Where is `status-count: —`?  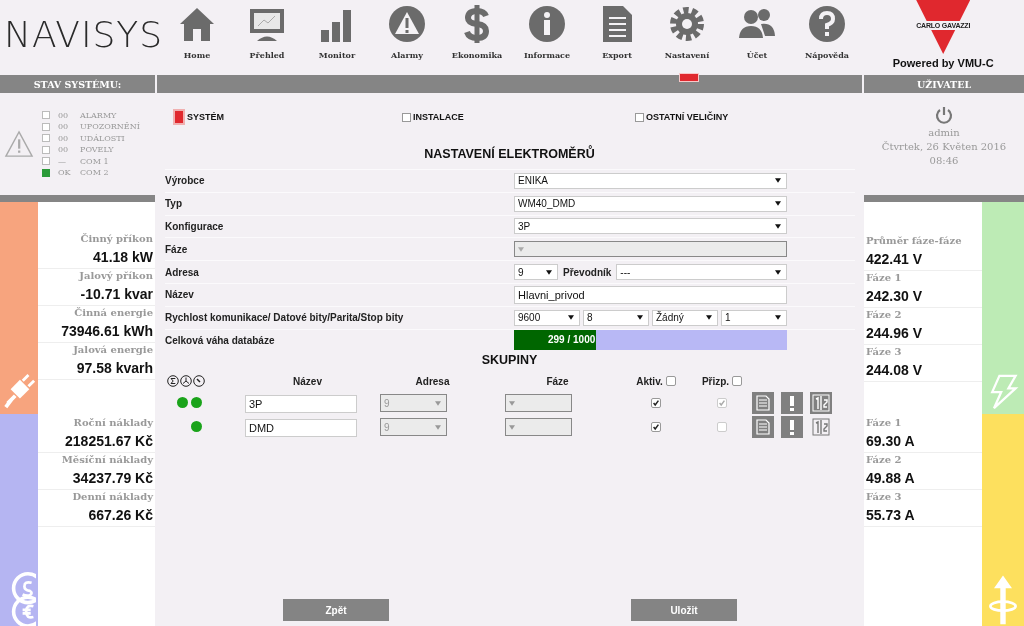 status-count: — is located at coordinates (62, 161).